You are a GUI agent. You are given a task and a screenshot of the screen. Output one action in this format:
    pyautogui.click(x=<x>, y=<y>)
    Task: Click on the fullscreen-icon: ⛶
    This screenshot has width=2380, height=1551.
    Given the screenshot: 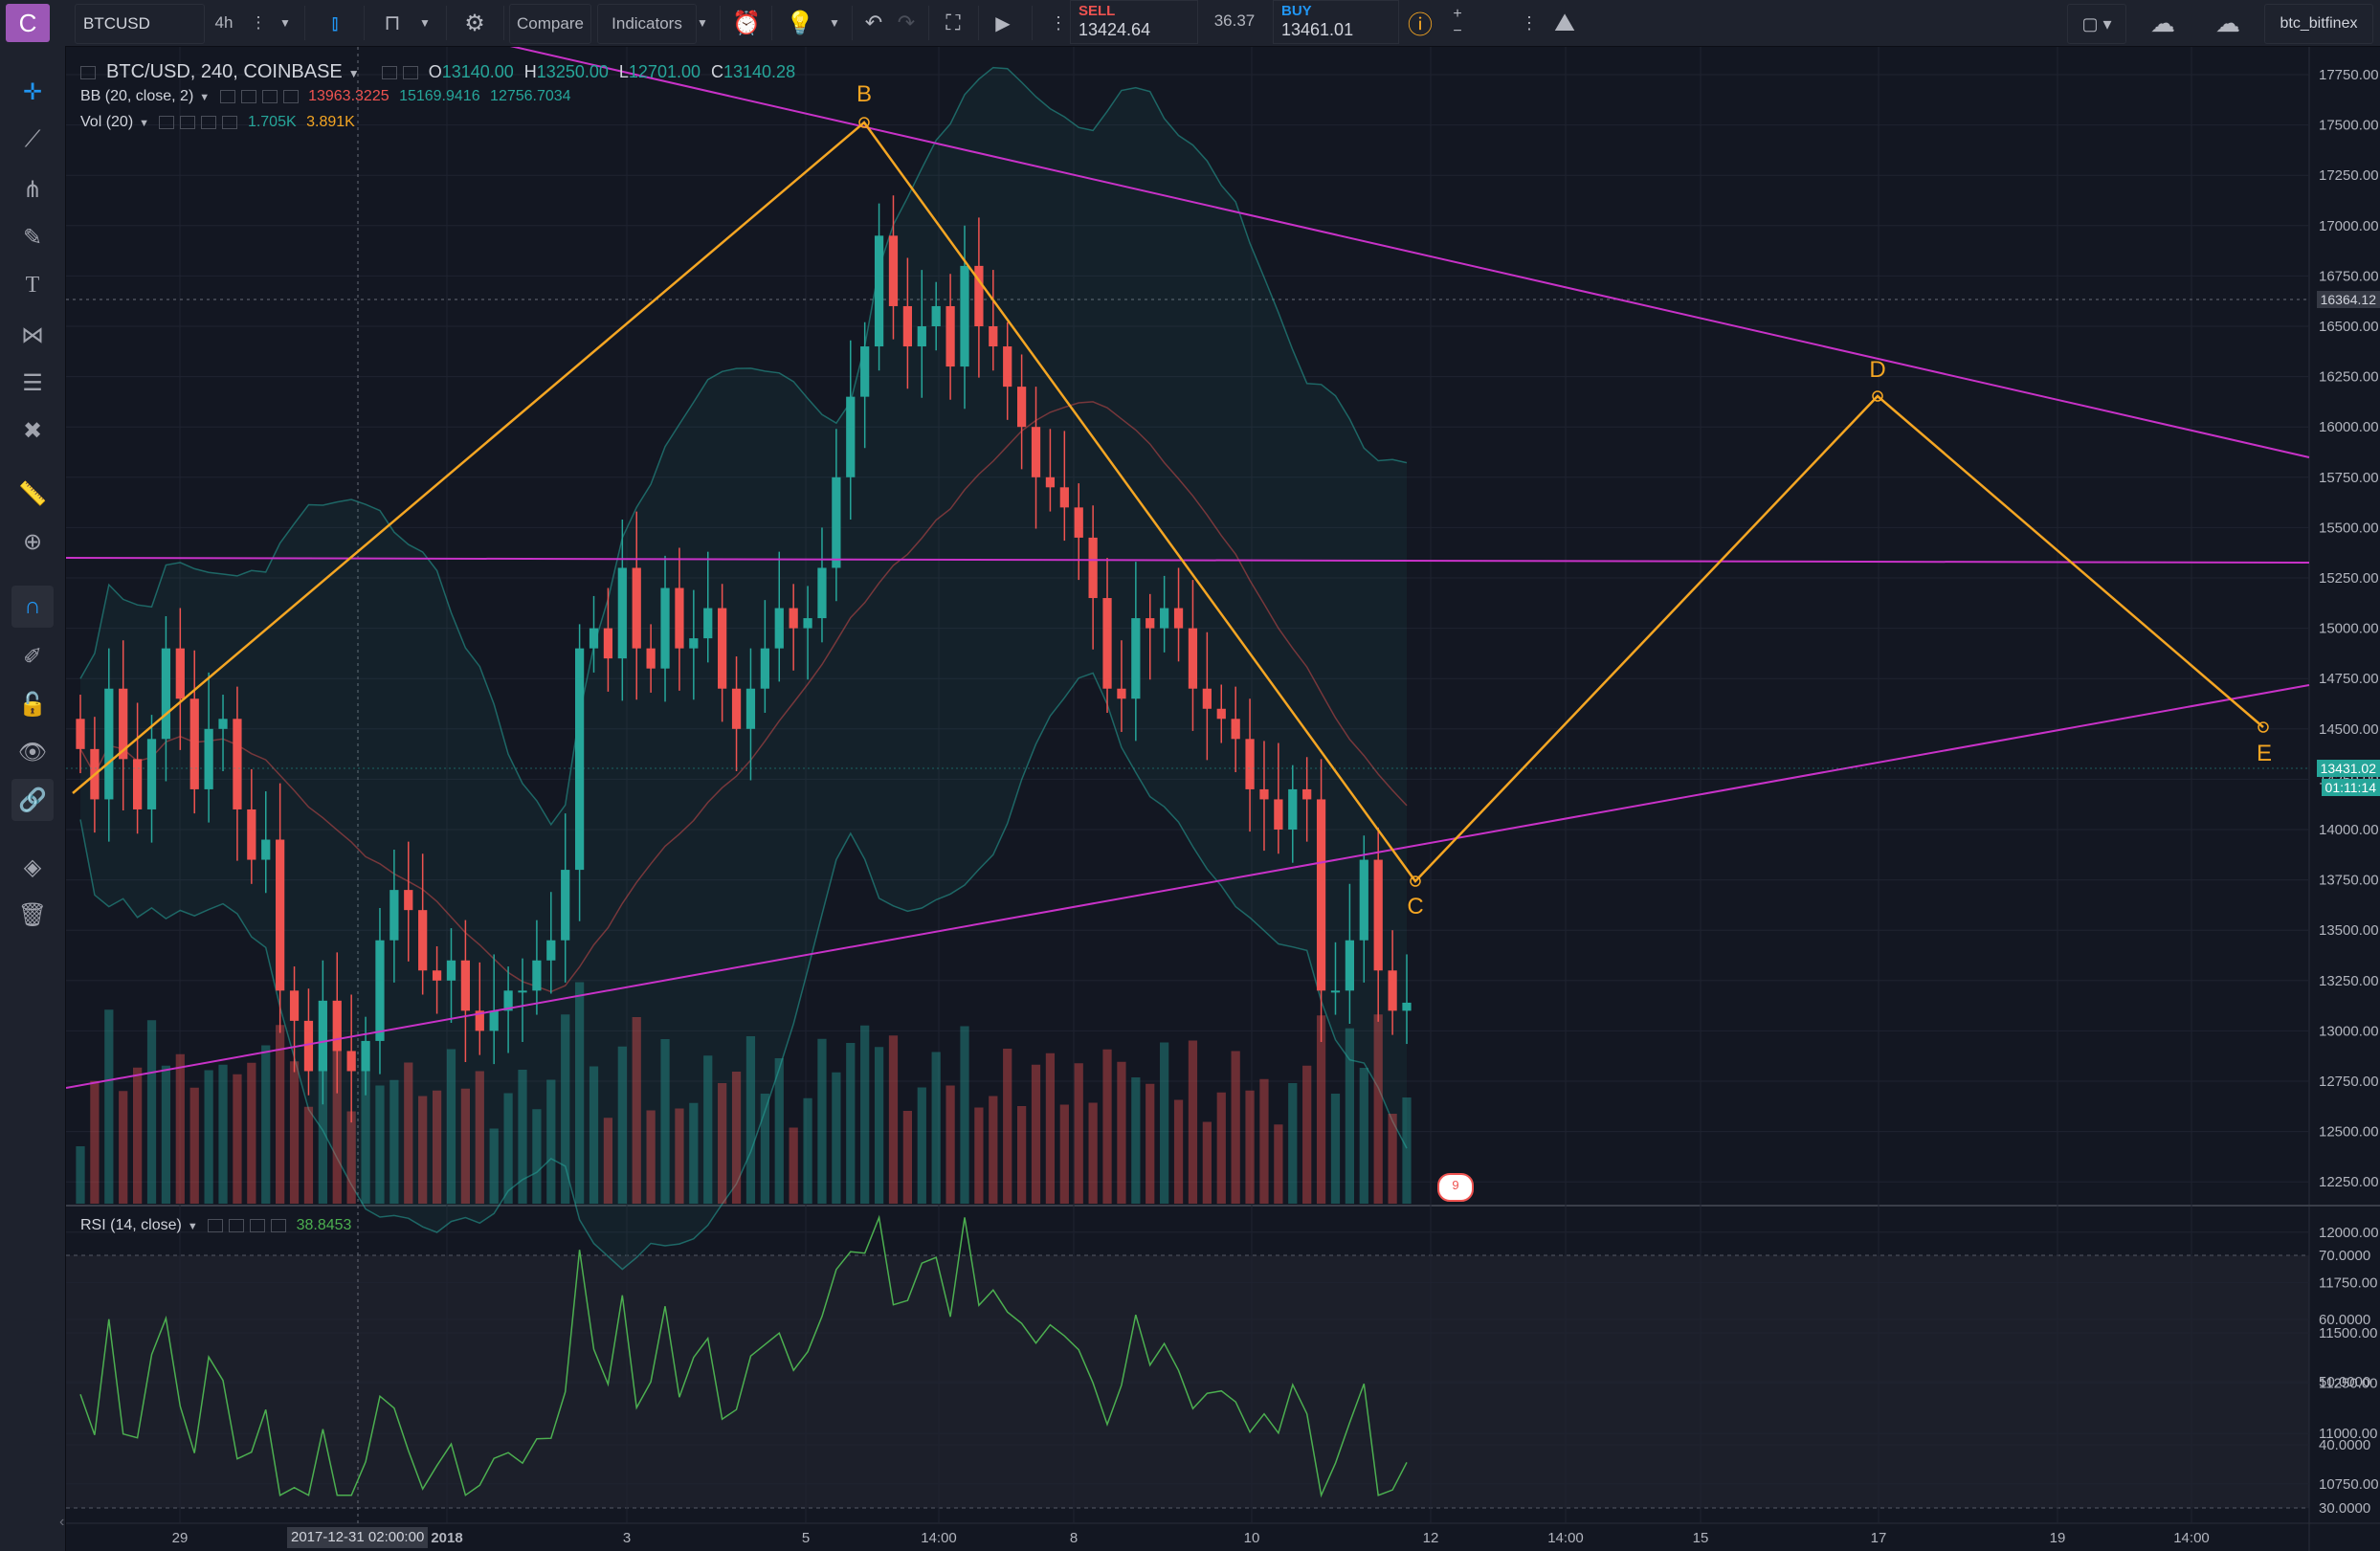 What is the action you would take?
    pyautogui.click(x=953, y=23)
    